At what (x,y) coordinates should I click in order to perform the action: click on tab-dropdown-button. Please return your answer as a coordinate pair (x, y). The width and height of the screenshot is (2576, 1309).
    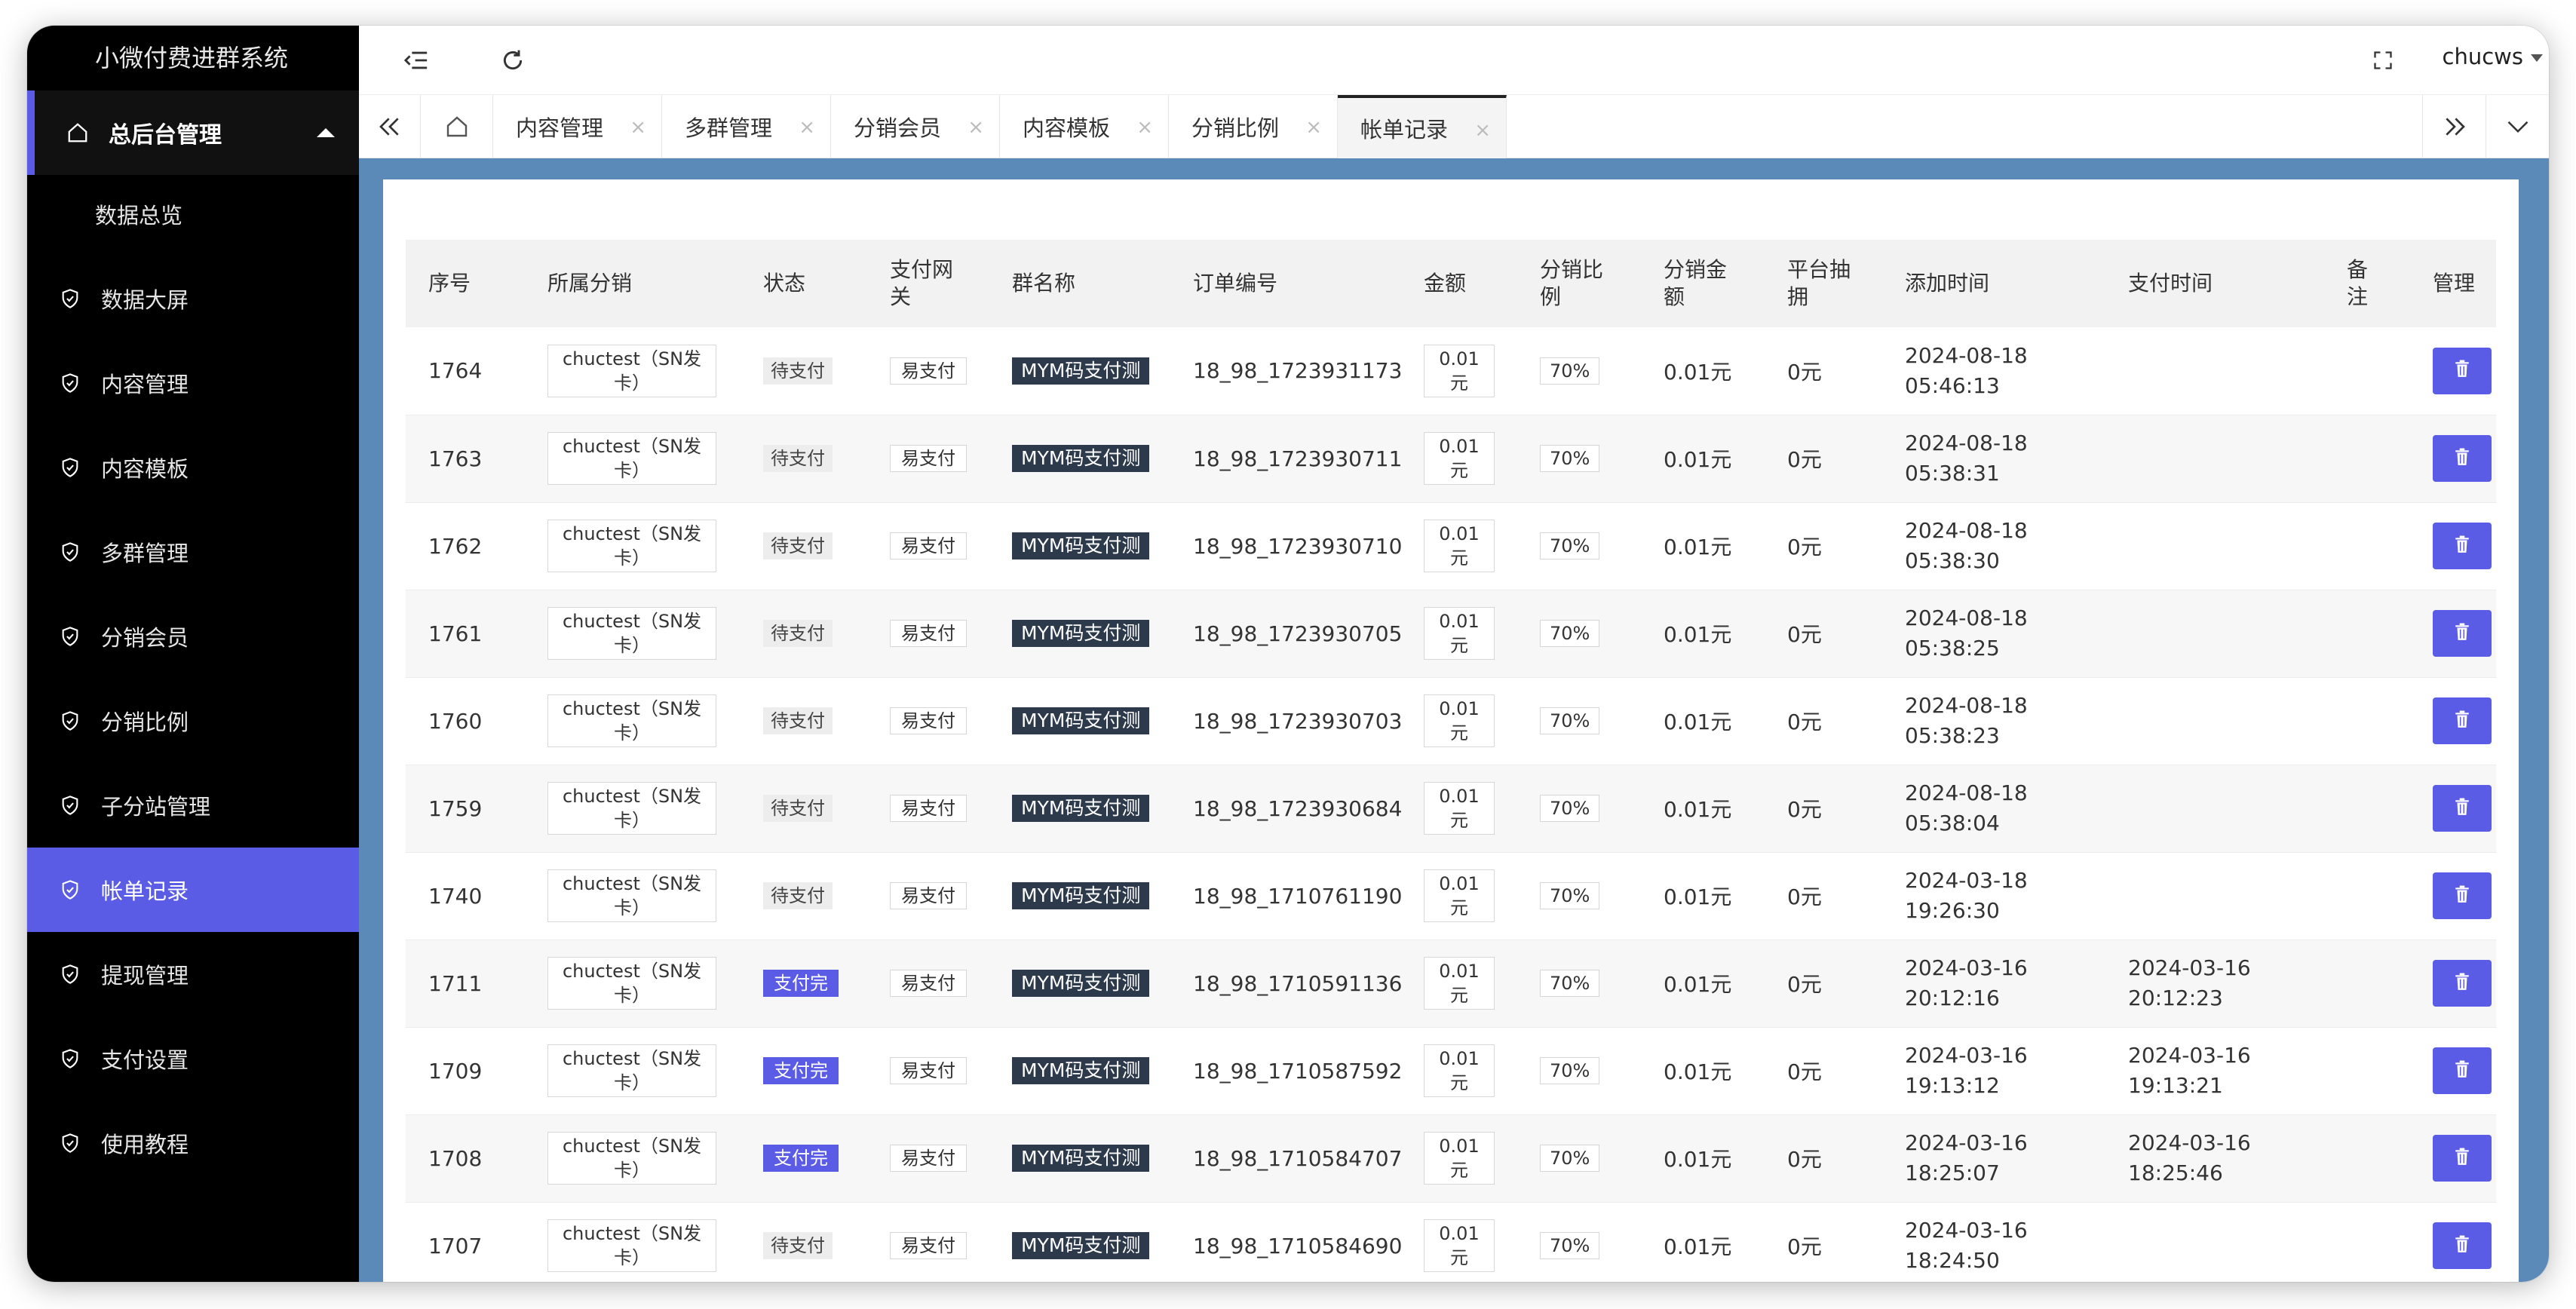
    Looking at the image, I should click on (2517, 126).